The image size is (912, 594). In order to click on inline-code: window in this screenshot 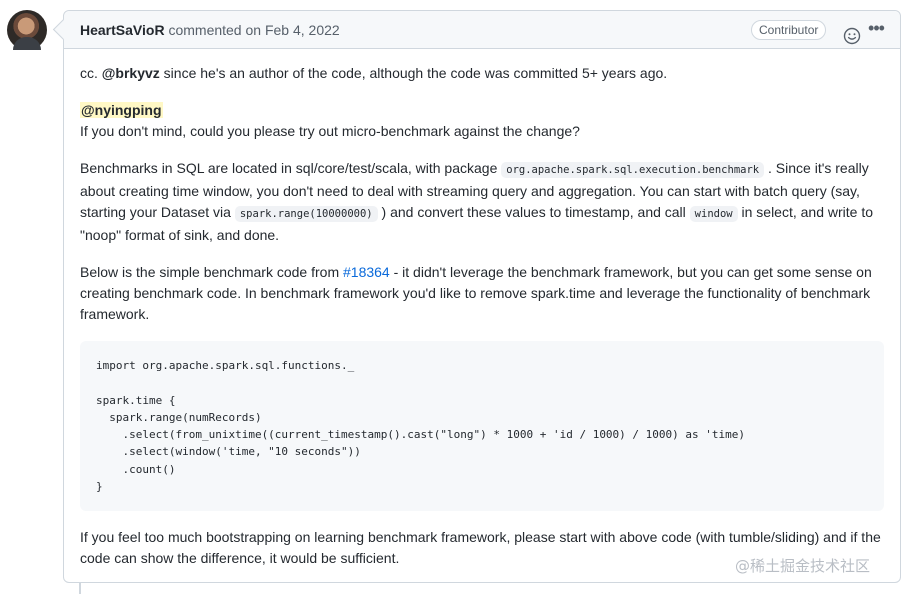, I will do `click(713, 214)`.